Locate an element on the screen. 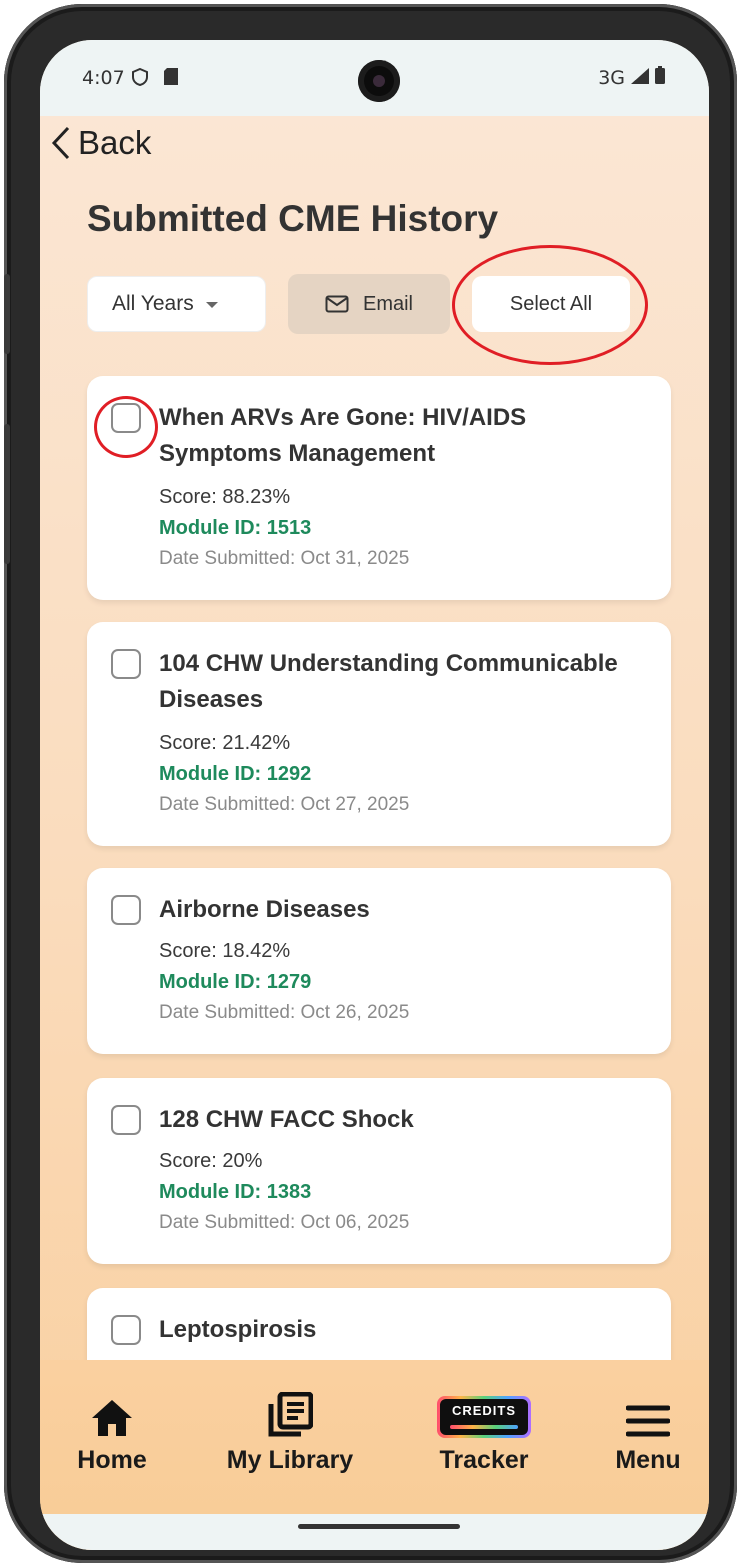  nav-home-label: Home is located at coordinates (112, 1460).